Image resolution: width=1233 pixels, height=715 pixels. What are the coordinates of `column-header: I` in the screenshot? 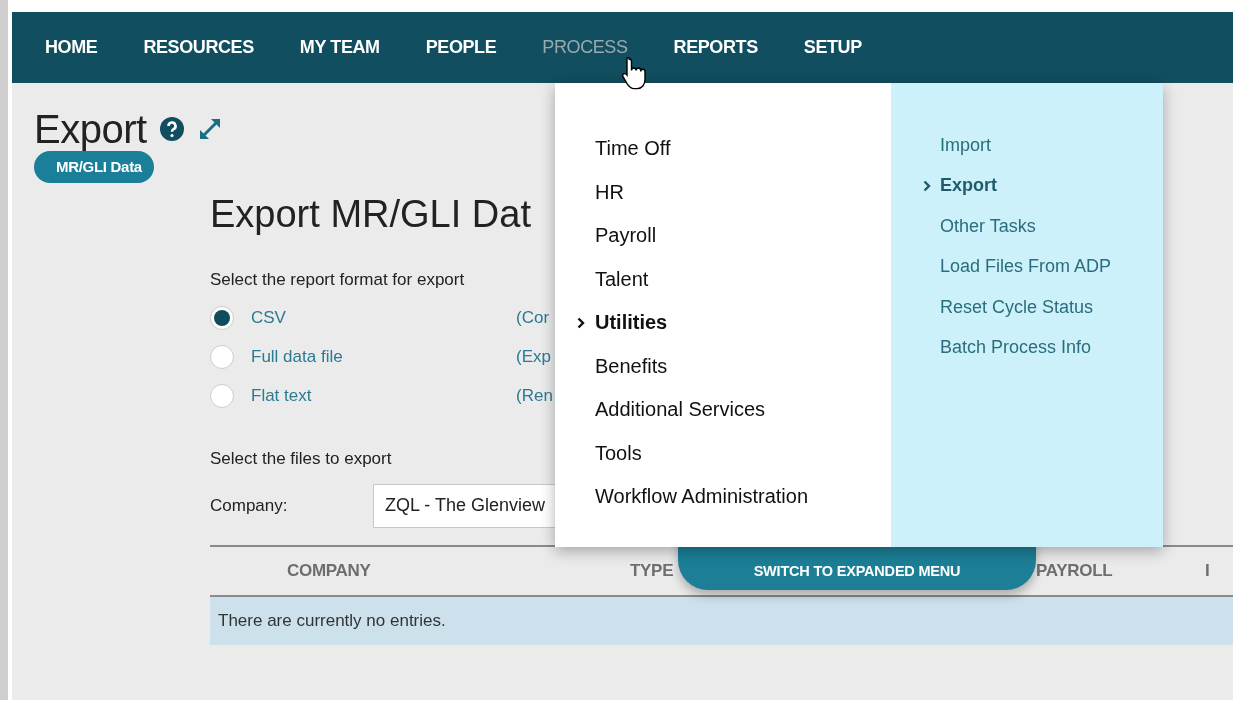 It's located at (1207, 571).